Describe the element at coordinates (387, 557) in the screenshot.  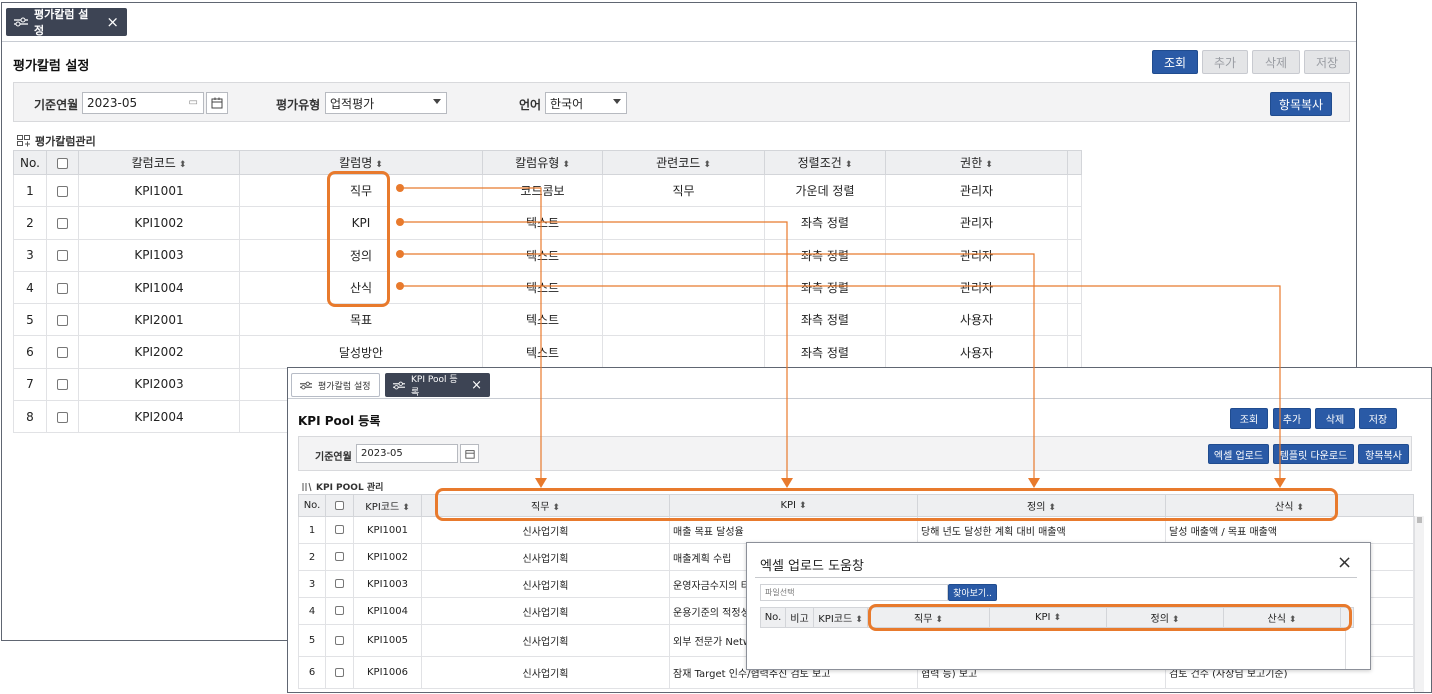
I see `cell-kpi-code: KPI1002` at that location.